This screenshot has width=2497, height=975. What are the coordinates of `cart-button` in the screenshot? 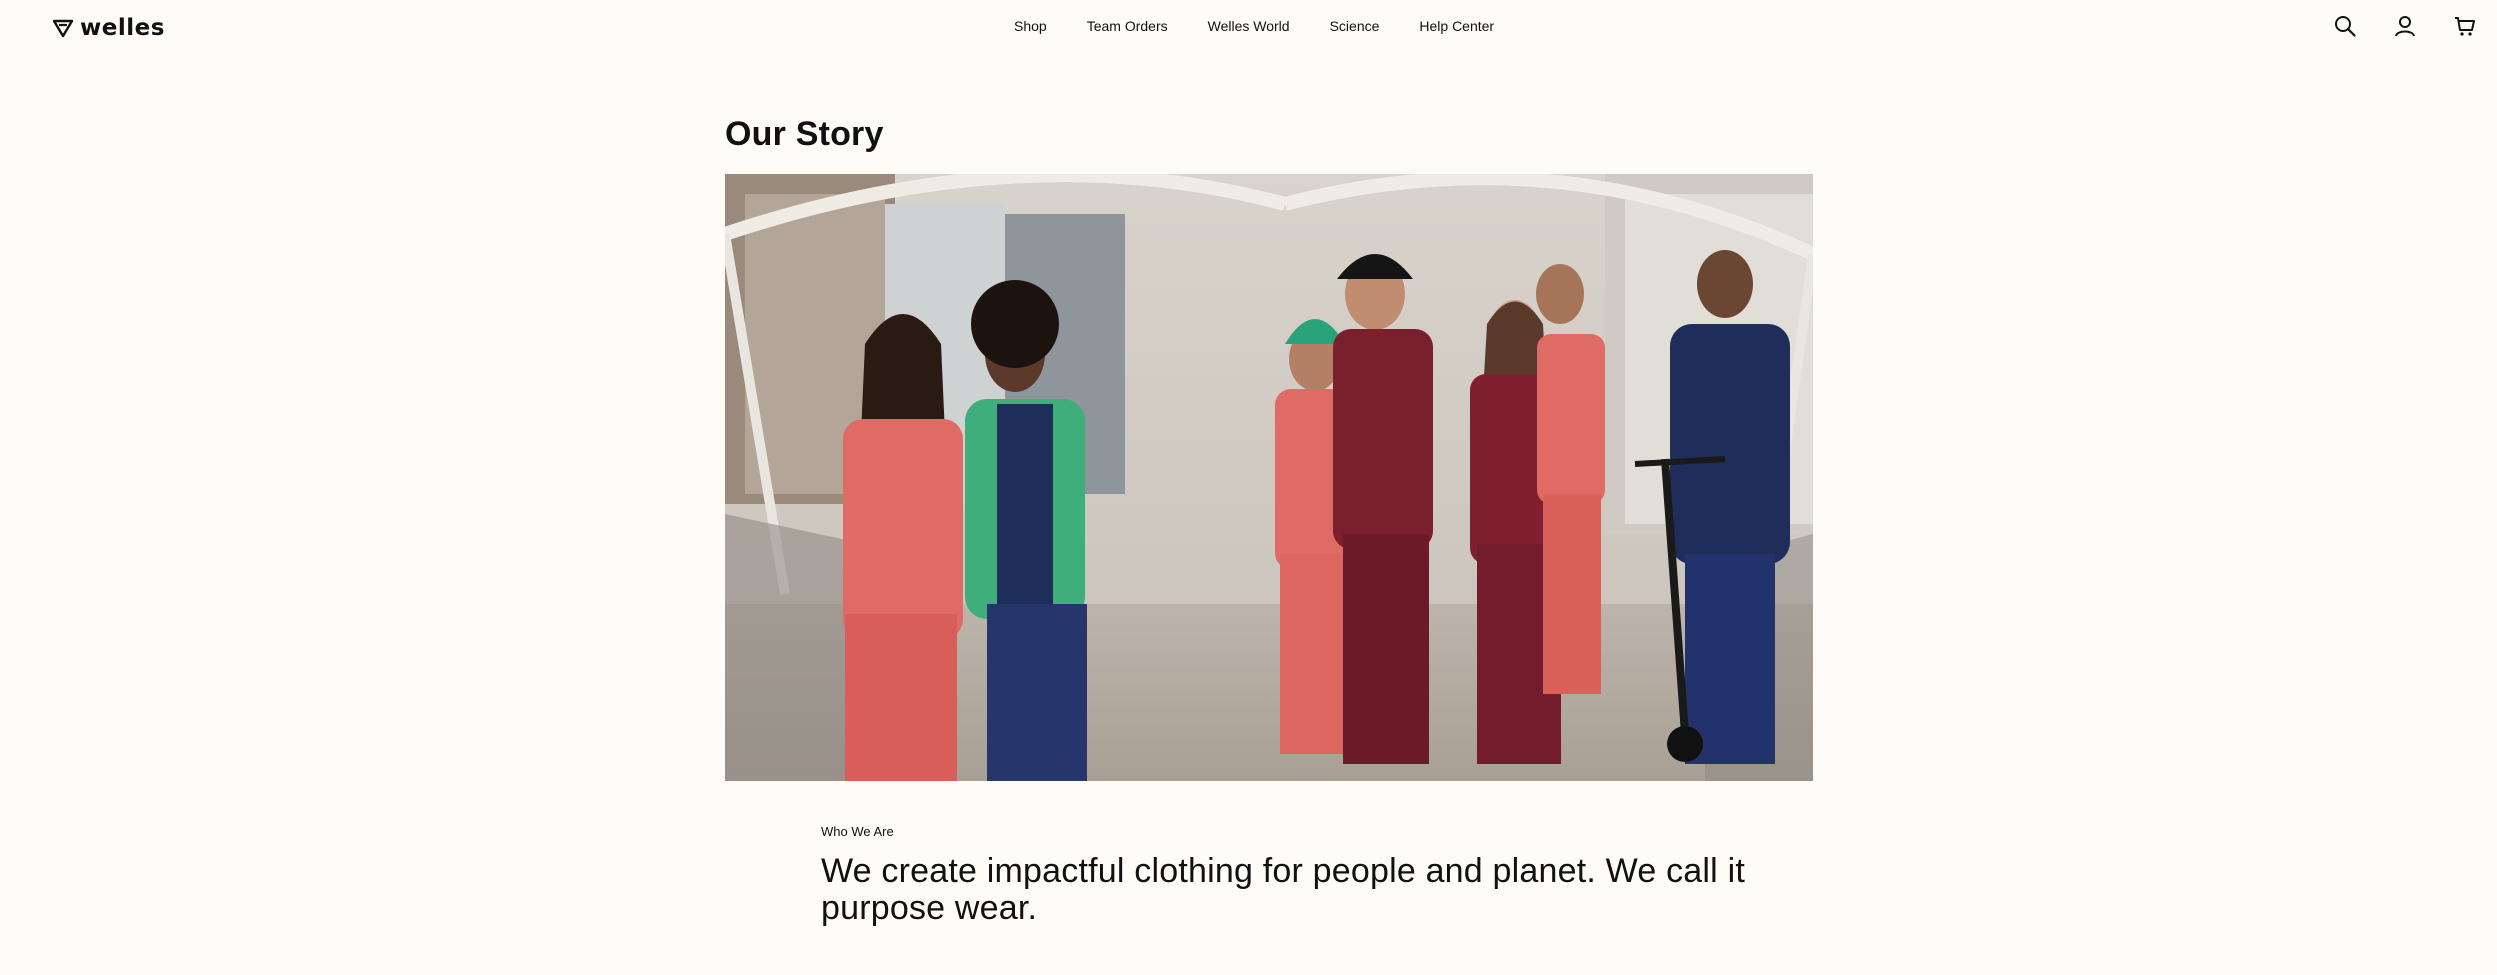 It's located at (2465, 26).